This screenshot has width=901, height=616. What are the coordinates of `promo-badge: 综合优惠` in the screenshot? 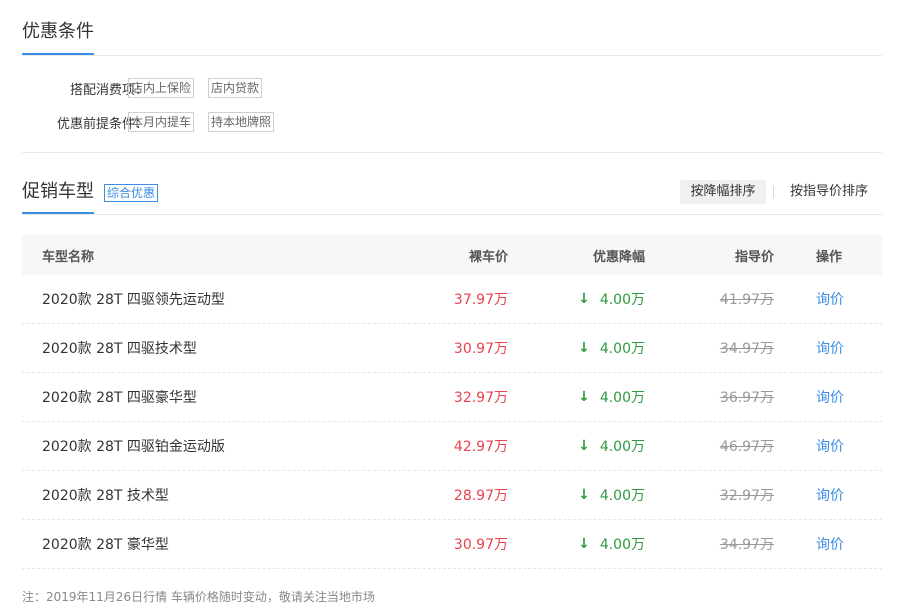 It's located at (131, 193).